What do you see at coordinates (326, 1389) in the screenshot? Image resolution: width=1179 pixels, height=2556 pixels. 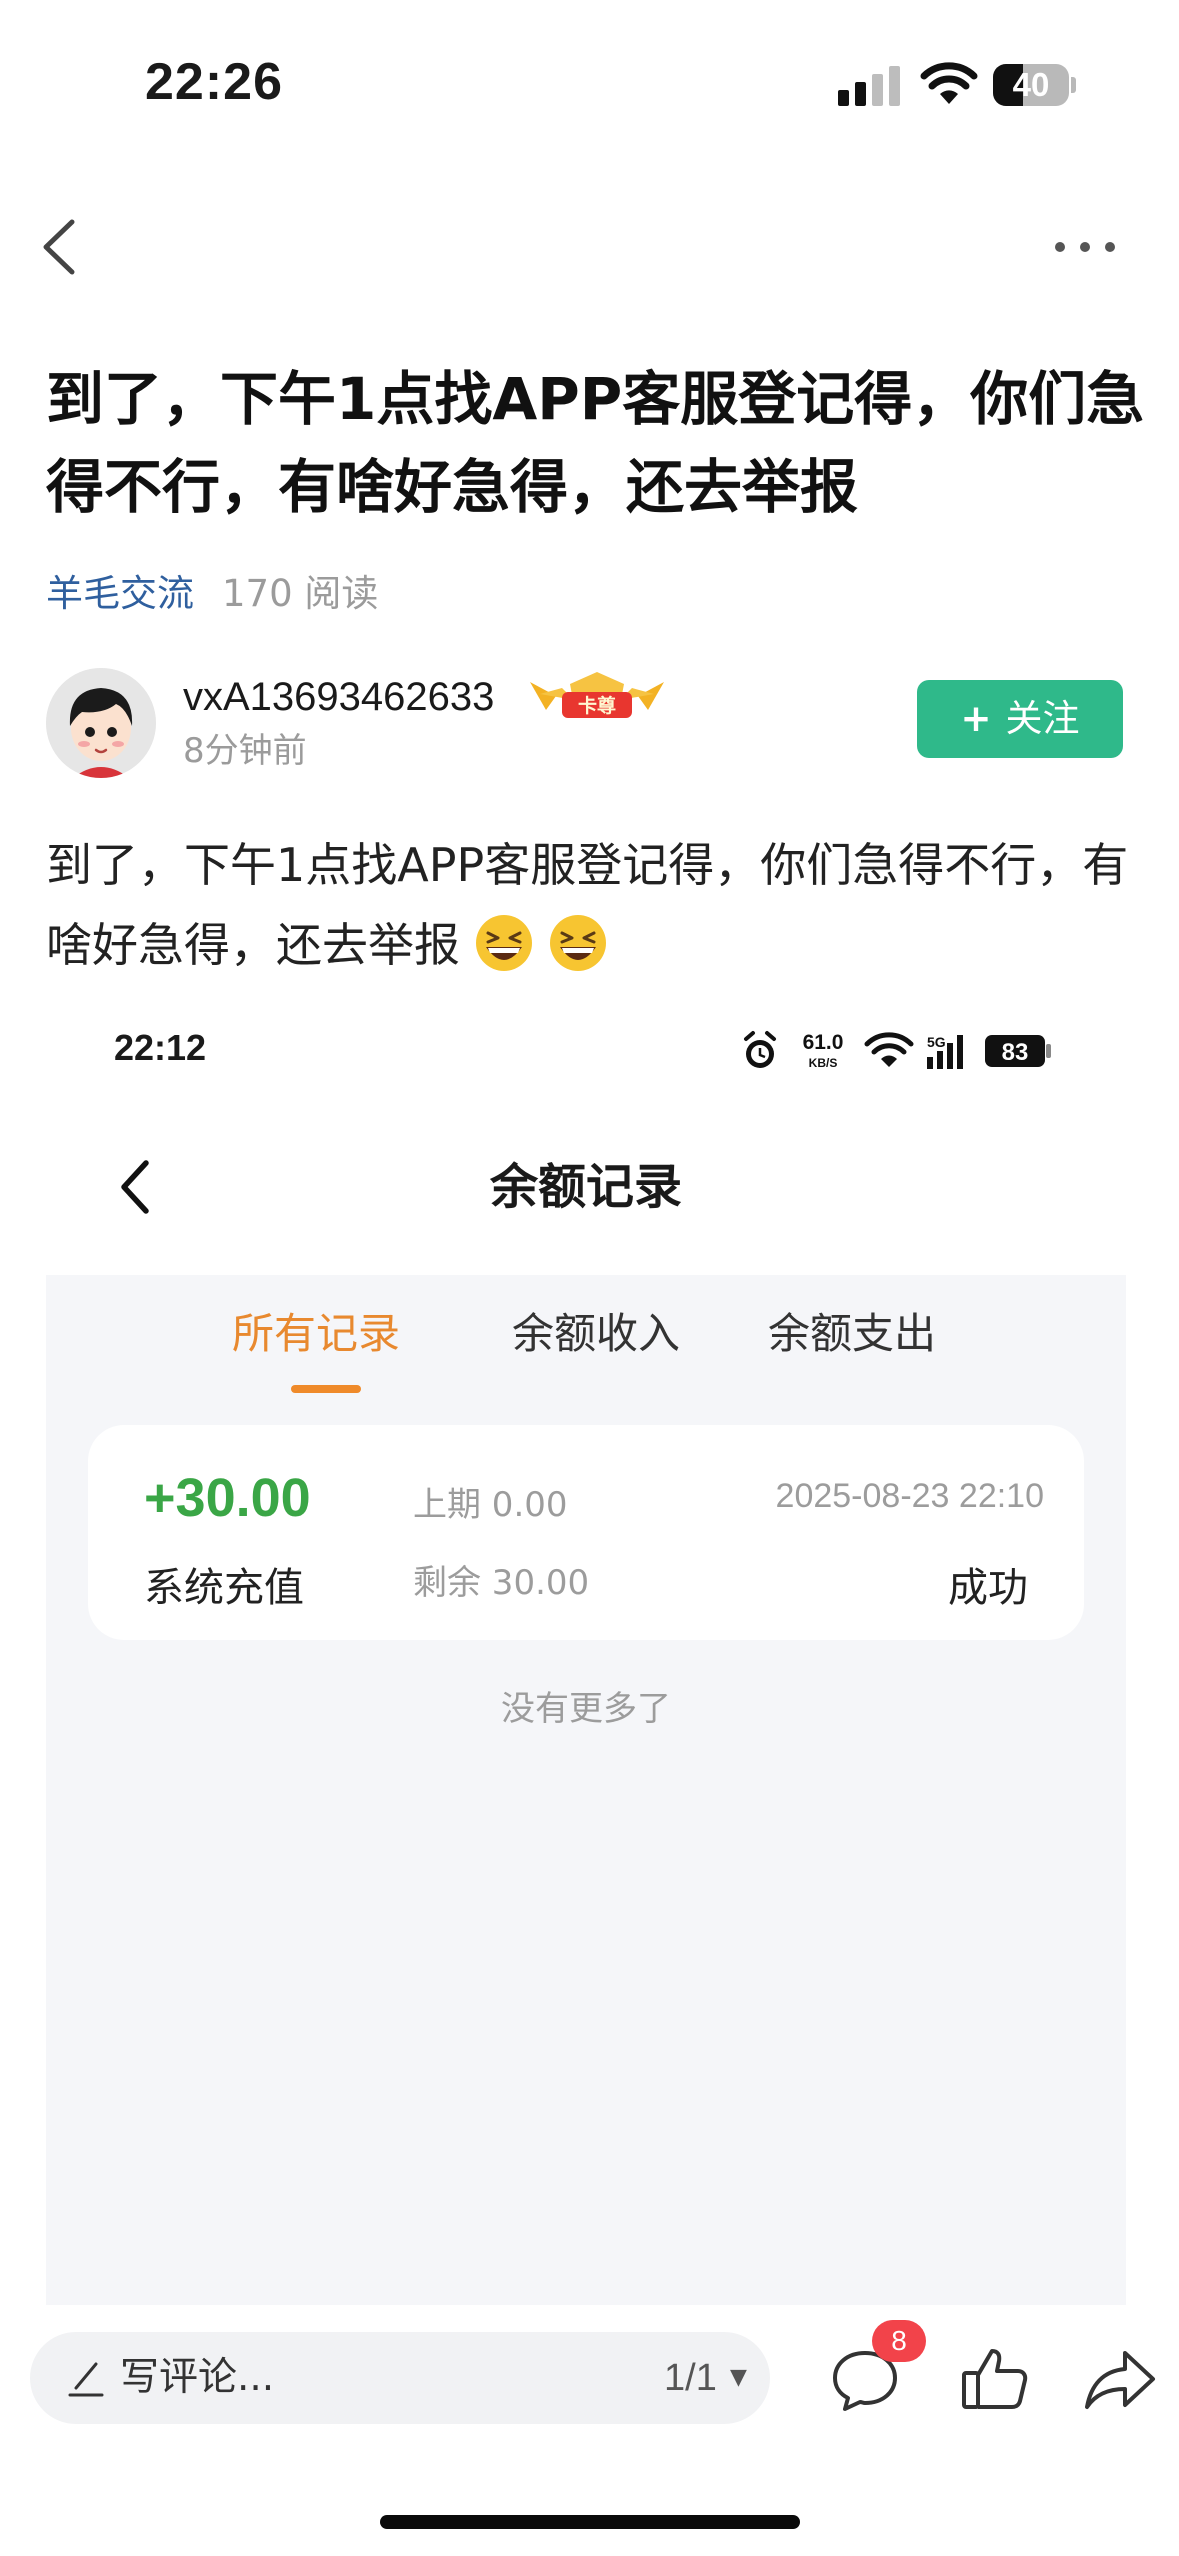 I see `active-tab-indicator` at bounding box center [326, 1389].